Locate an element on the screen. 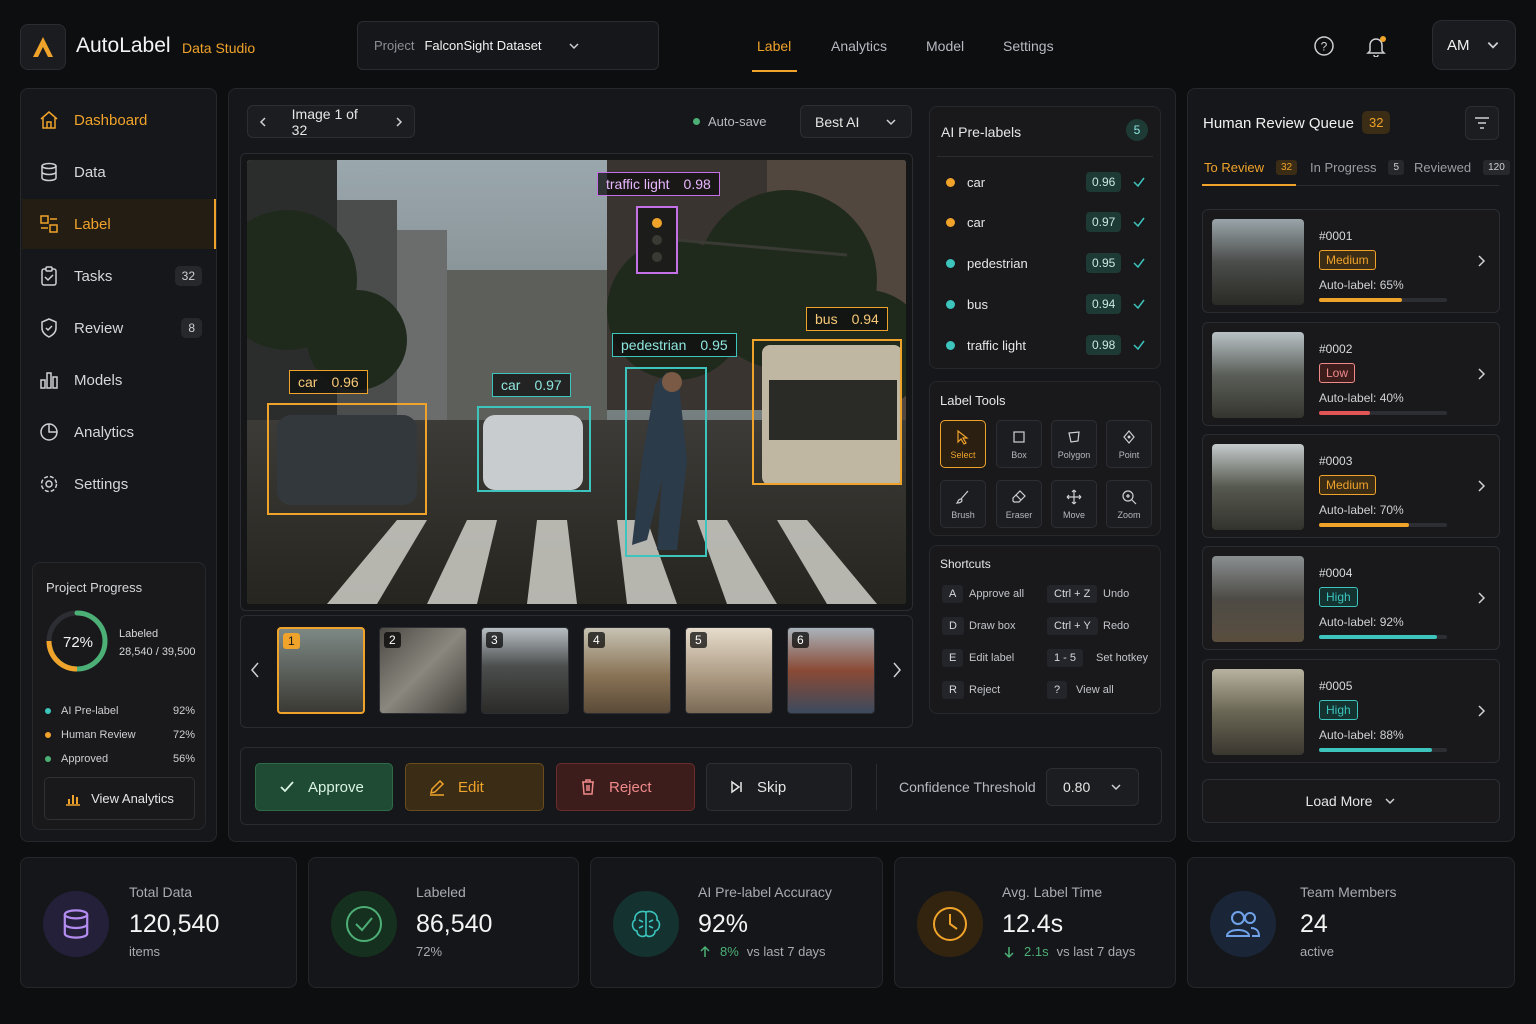  stat-sub: active is located at coordinates (1317, 951).